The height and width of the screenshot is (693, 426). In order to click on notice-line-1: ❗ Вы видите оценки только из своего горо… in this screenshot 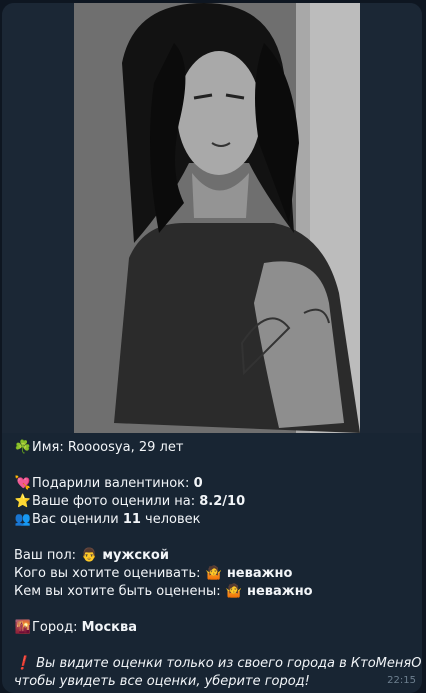, I will do `click(218, 664)`.